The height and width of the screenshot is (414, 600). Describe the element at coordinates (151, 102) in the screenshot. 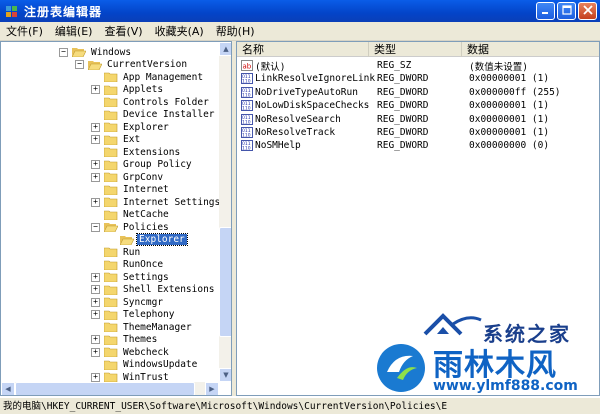

I see `tree-node: Controls Folder` at that location.